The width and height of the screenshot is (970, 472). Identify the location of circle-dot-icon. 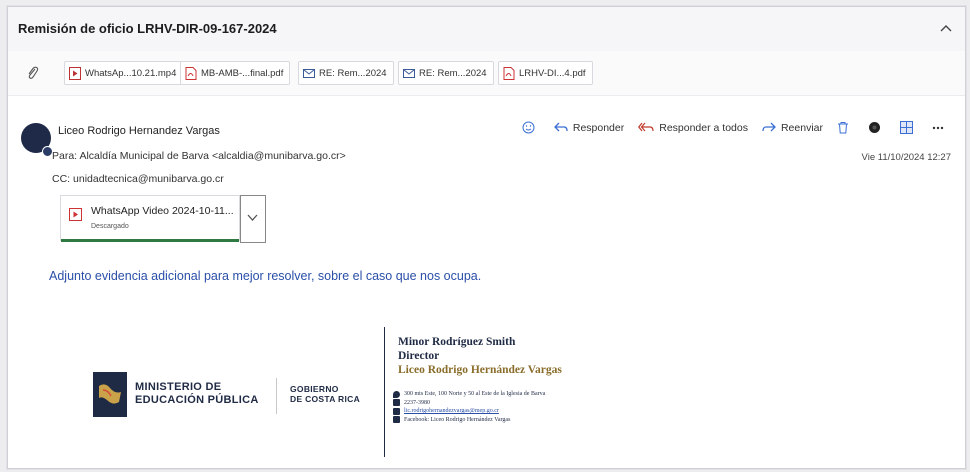
(874, 127).